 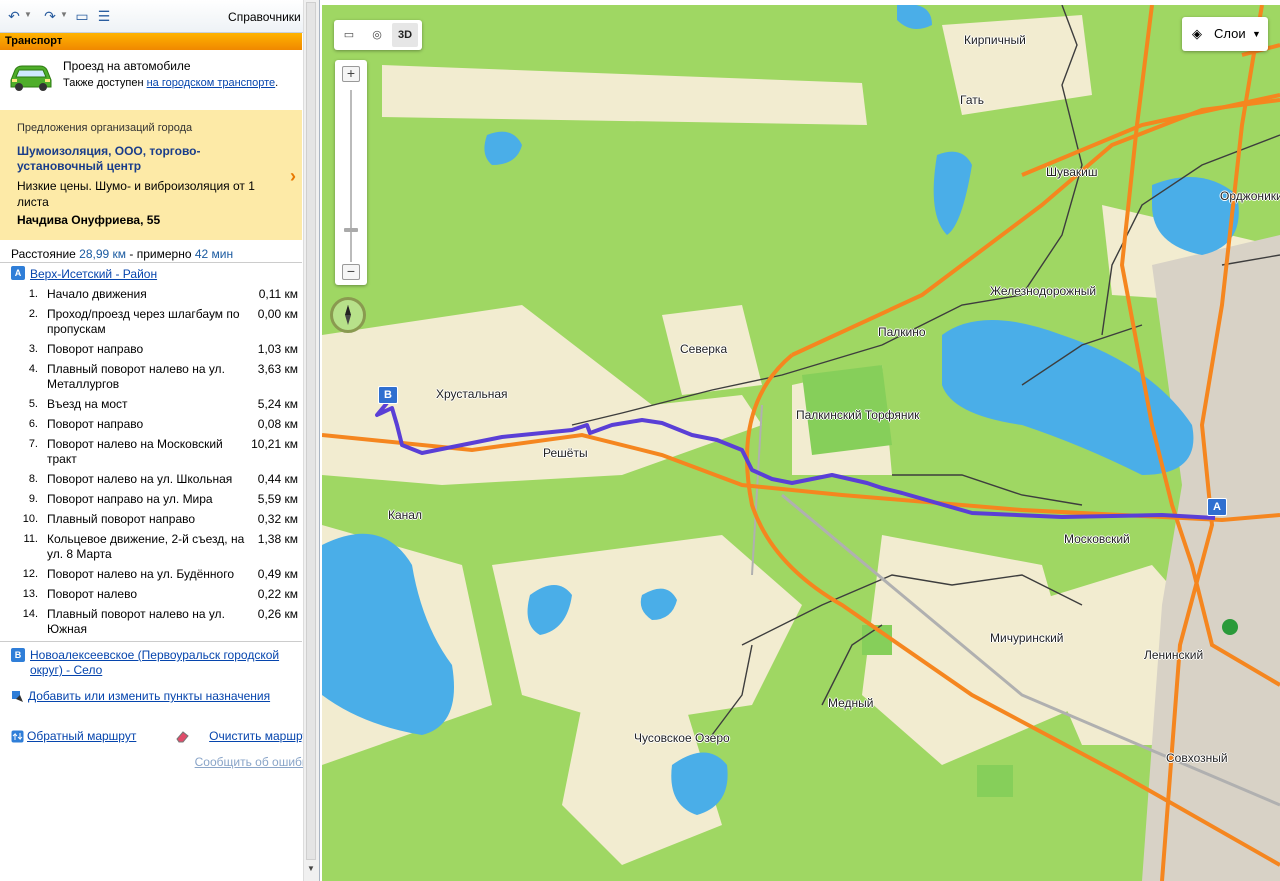 I want to click on route-step: 13. Поворот налево 0,22 км, so click(x=151, y=597).